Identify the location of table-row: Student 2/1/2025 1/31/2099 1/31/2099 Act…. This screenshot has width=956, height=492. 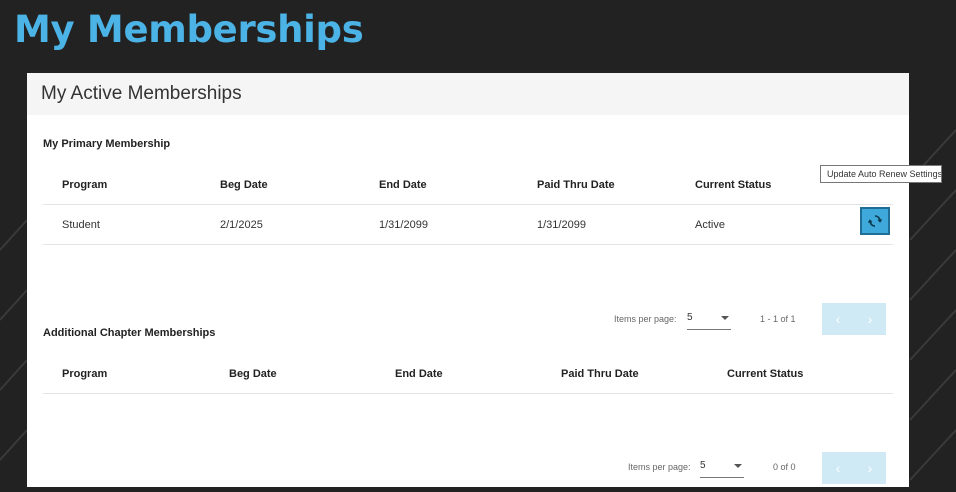
(468, 225).